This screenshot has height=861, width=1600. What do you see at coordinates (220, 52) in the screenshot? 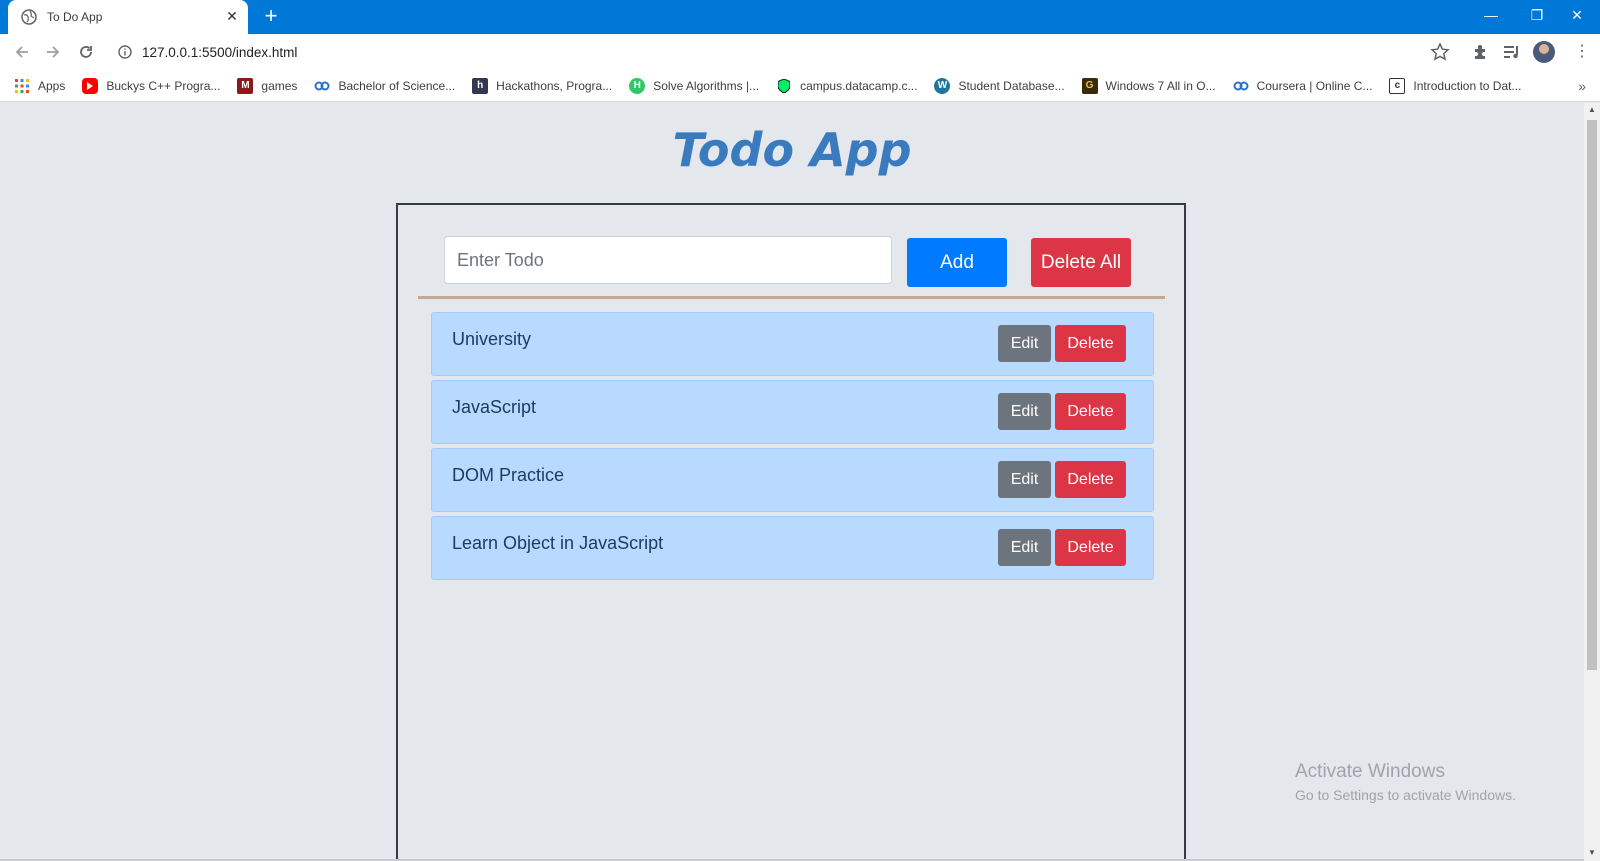
I see `url-text: 127.0.0.1:5500/index.html` at bounding box center [220, 52].